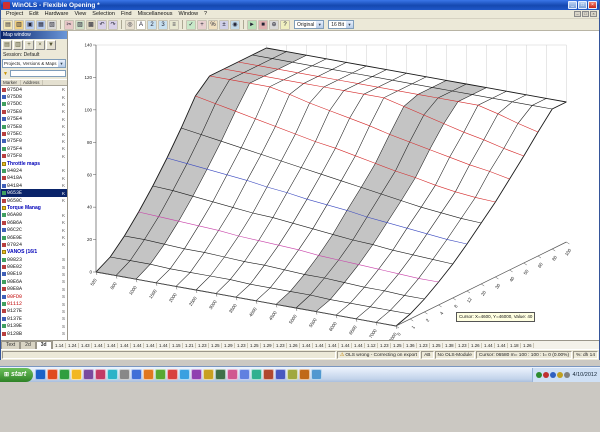  I want to click on map-row: 06E9E K, so click(34, 237).